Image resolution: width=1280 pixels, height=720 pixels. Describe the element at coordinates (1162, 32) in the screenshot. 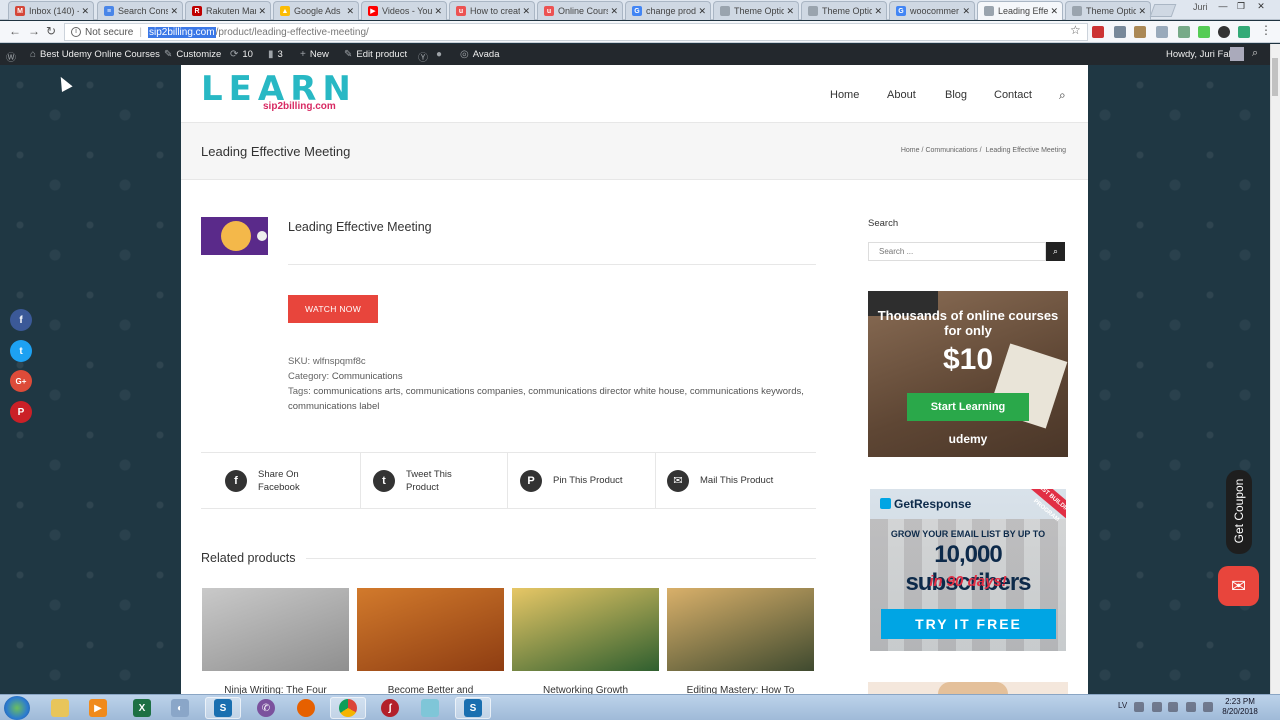

I see `extension-shield-icon` at that location.